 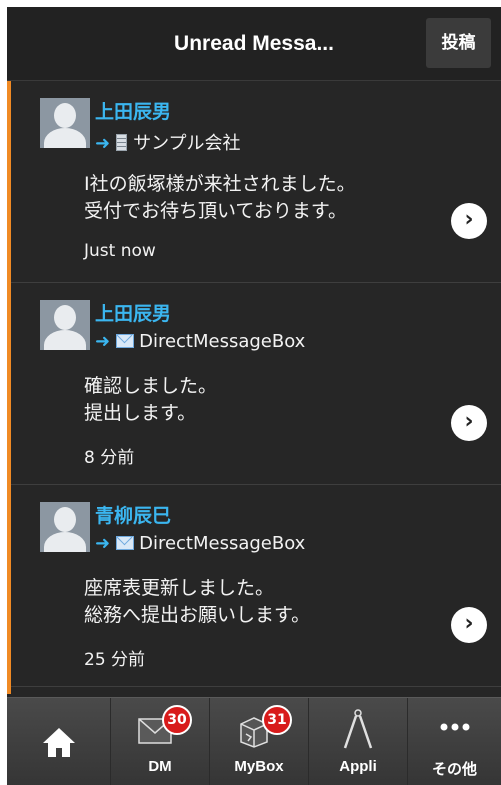 I want to click on nav-dm-label: DM, so click(x=160, y=766).